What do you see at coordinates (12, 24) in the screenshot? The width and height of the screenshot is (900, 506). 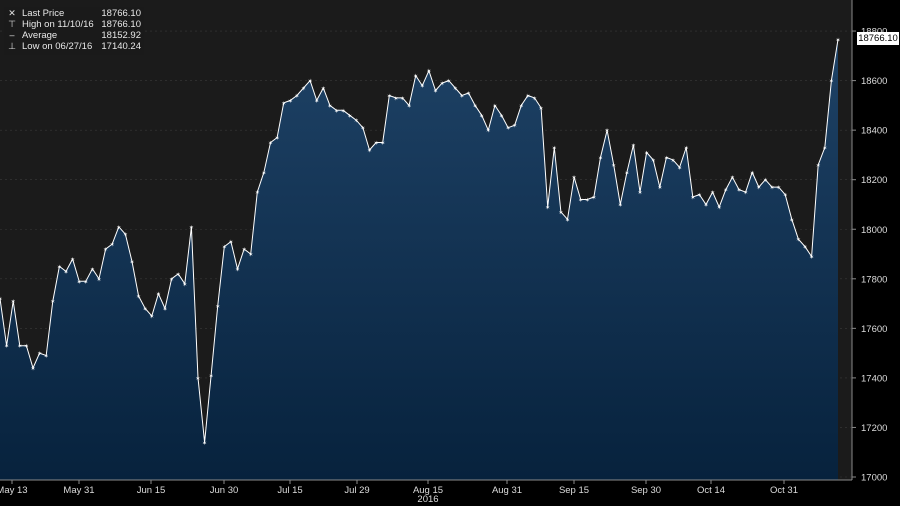 I see `high-marker-icon: ⊤` at bounding box center [12, 24].